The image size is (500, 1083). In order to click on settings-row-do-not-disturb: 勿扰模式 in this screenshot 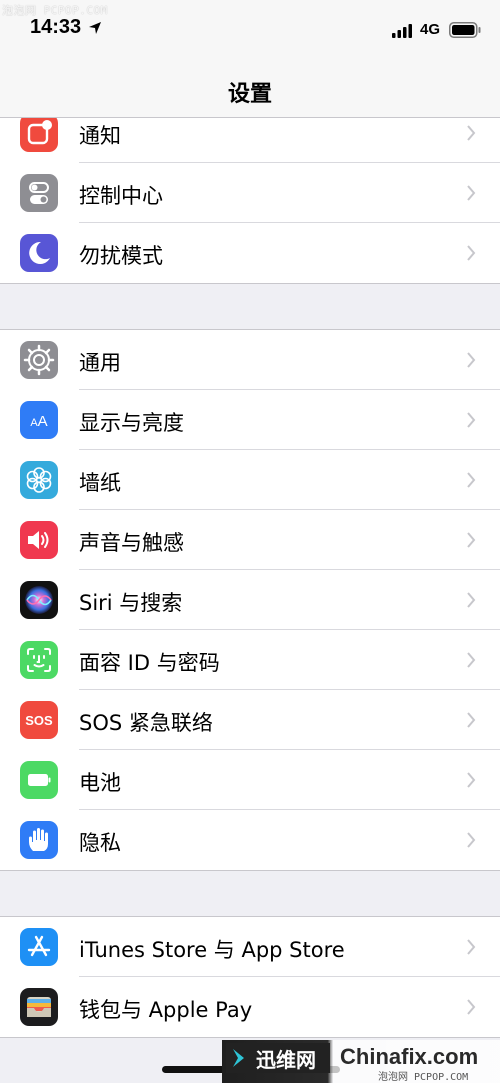, I will do `click(250, 253)`.